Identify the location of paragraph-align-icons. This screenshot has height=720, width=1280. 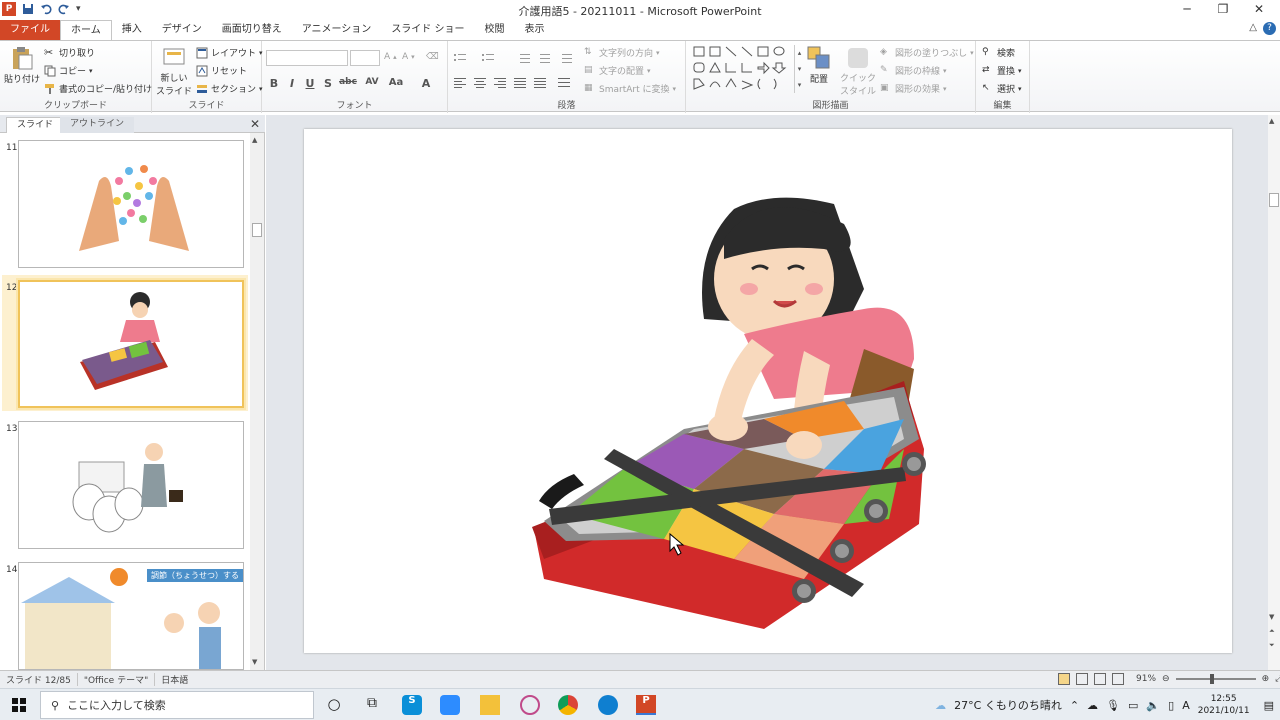
(514, 83).